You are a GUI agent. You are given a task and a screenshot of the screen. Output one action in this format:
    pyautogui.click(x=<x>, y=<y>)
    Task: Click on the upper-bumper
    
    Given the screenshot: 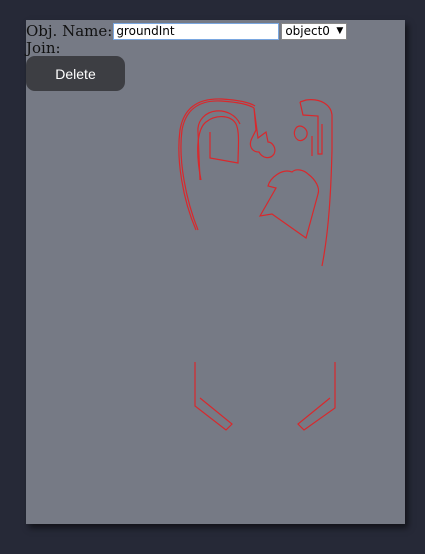 What is the action you would take?
    pyautogui.click(x=262, y=133)
    